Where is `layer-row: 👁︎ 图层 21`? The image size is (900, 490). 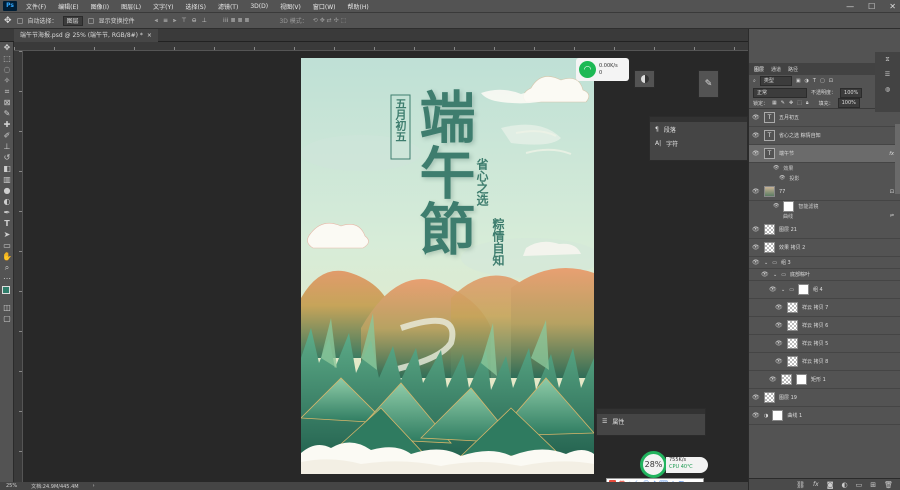
layer-row: 👁︎ 图层 21 is located at coordinates (824, 230).